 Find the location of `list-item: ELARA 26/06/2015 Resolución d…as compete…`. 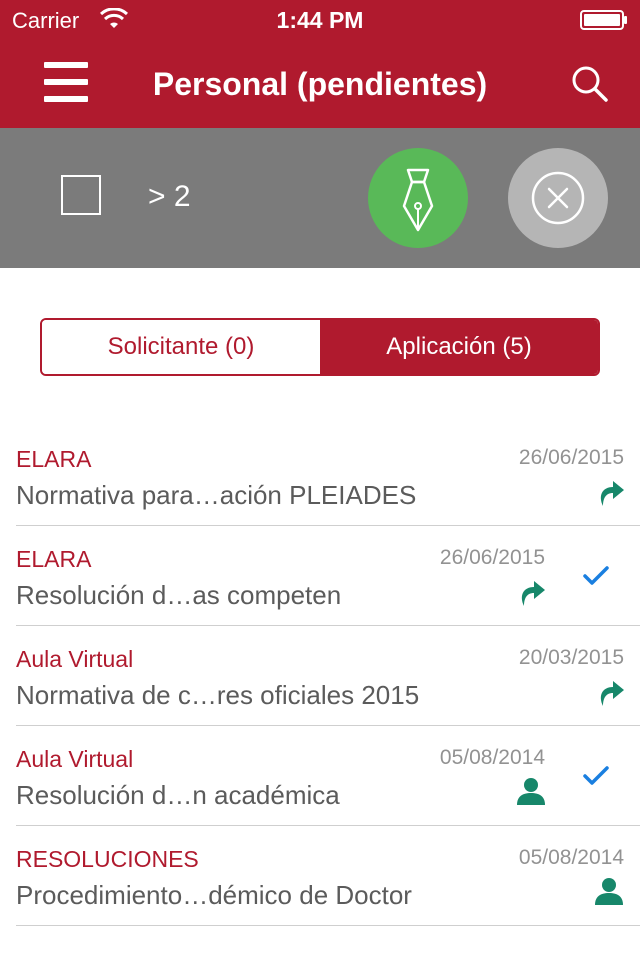

list-item: ELARA 26/06/2015 Resolución d…as compete… is located at coordinates (320, 576).